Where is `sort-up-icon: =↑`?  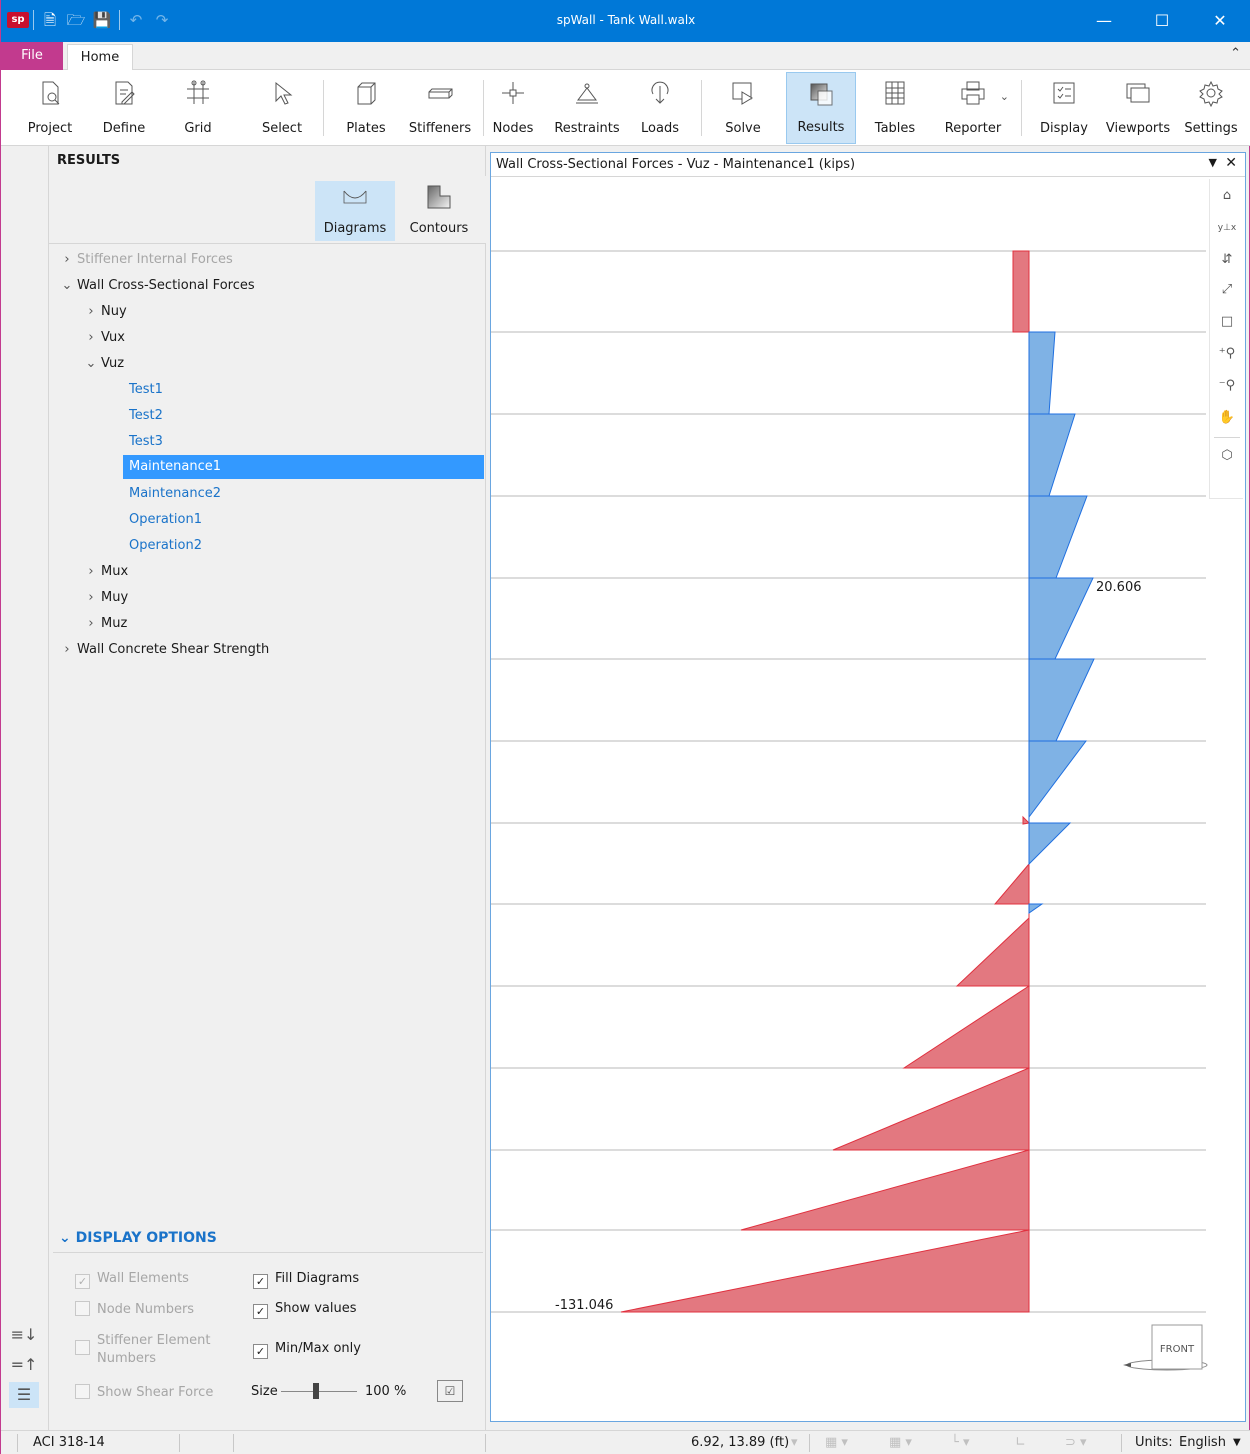 sort-up-icon: =↑ is located at coordinates (24, 1365).